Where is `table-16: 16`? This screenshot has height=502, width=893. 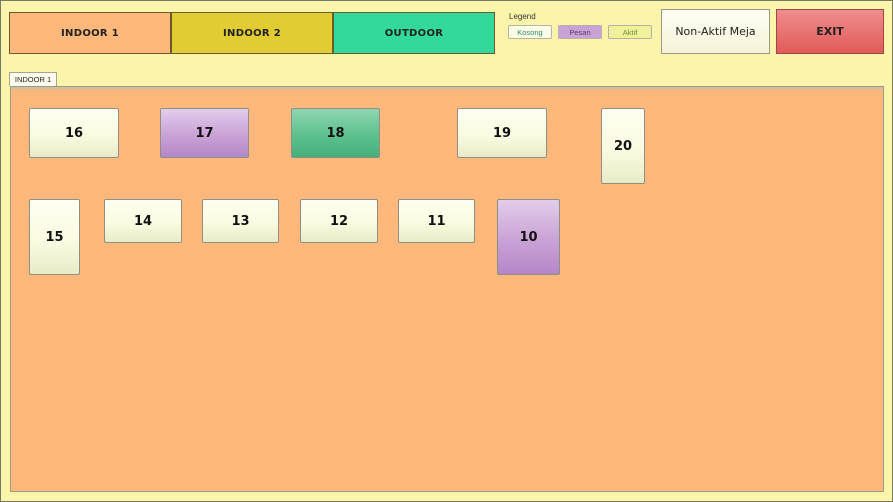
table-16: 16 is located at coordinates (74, 133).